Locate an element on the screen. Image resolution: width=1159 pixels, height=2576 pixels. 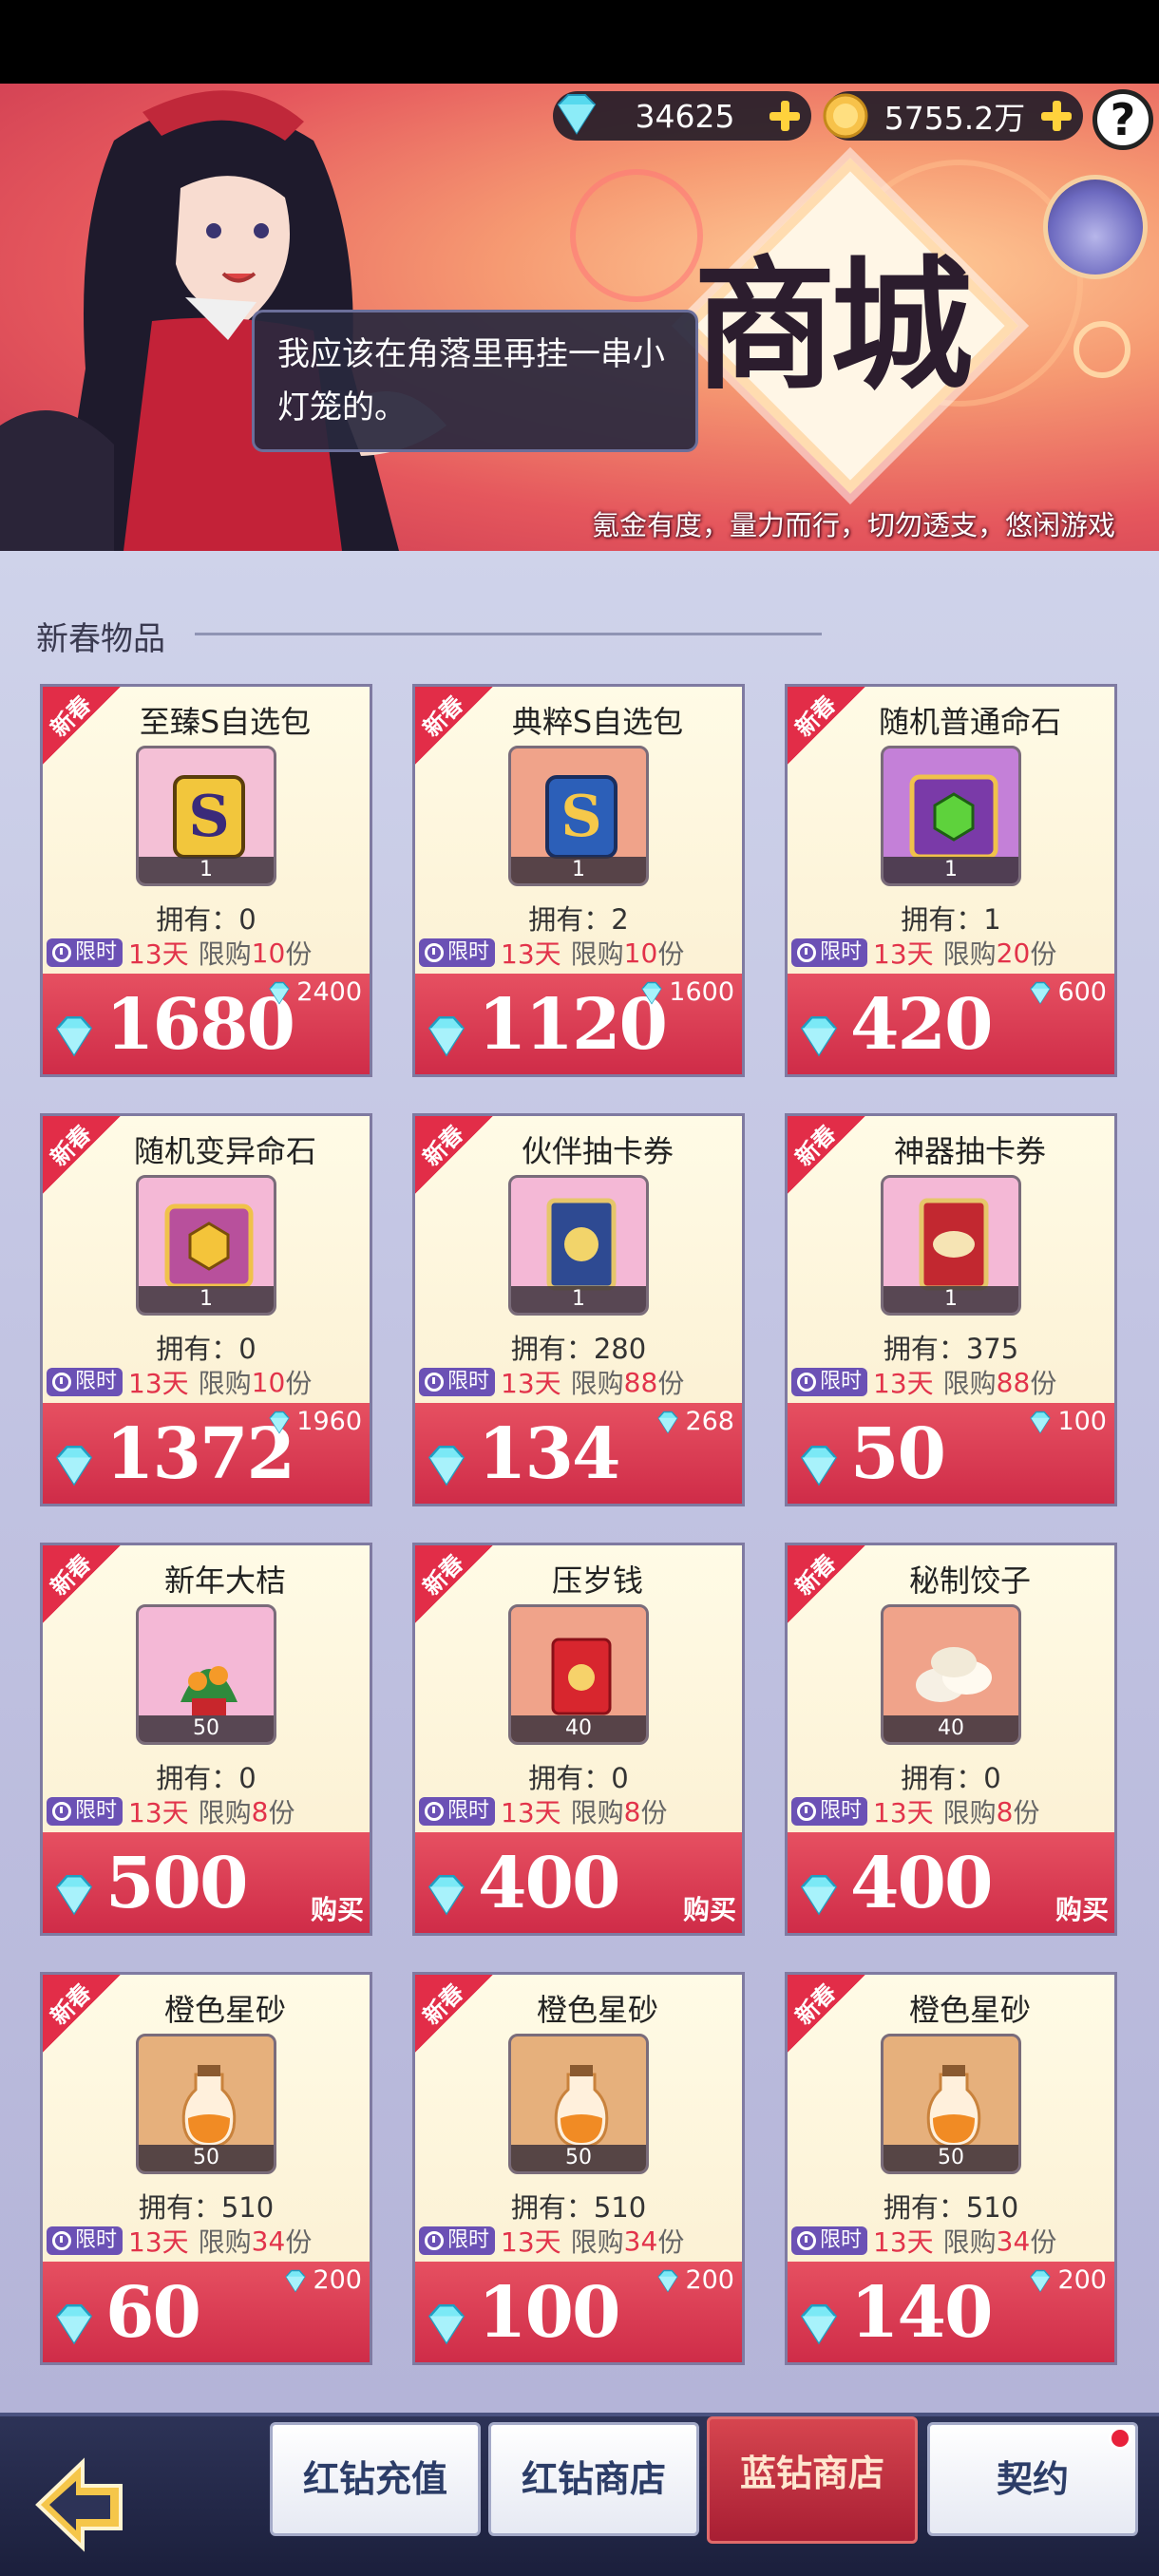
shop-item-card: 新春 神器抽卡券 1 拥有：375 限时 13天 限购 88 份 50 100 is located at coordinates (951, 1309).